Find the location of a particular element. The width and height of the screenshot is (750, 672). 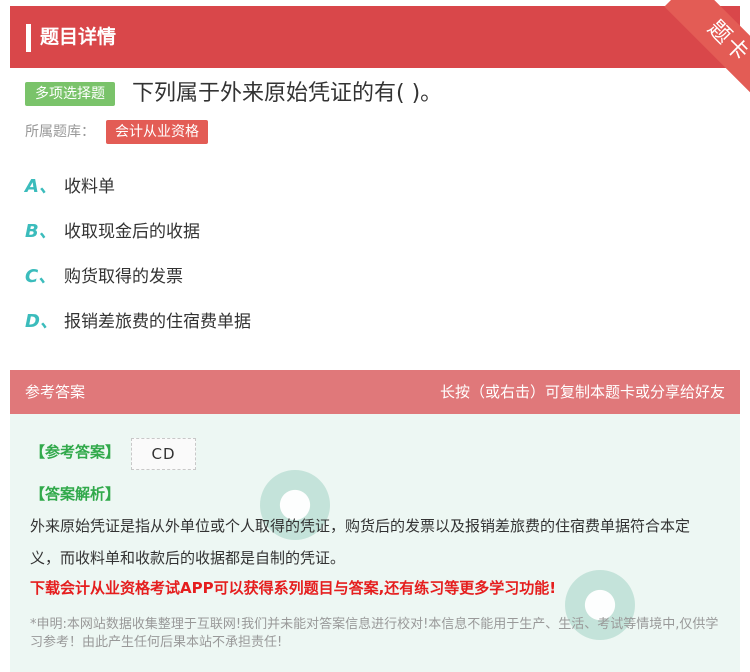

option-d: D、 报销差旅费的住宿费单据 is located at coordinates (138, 322).